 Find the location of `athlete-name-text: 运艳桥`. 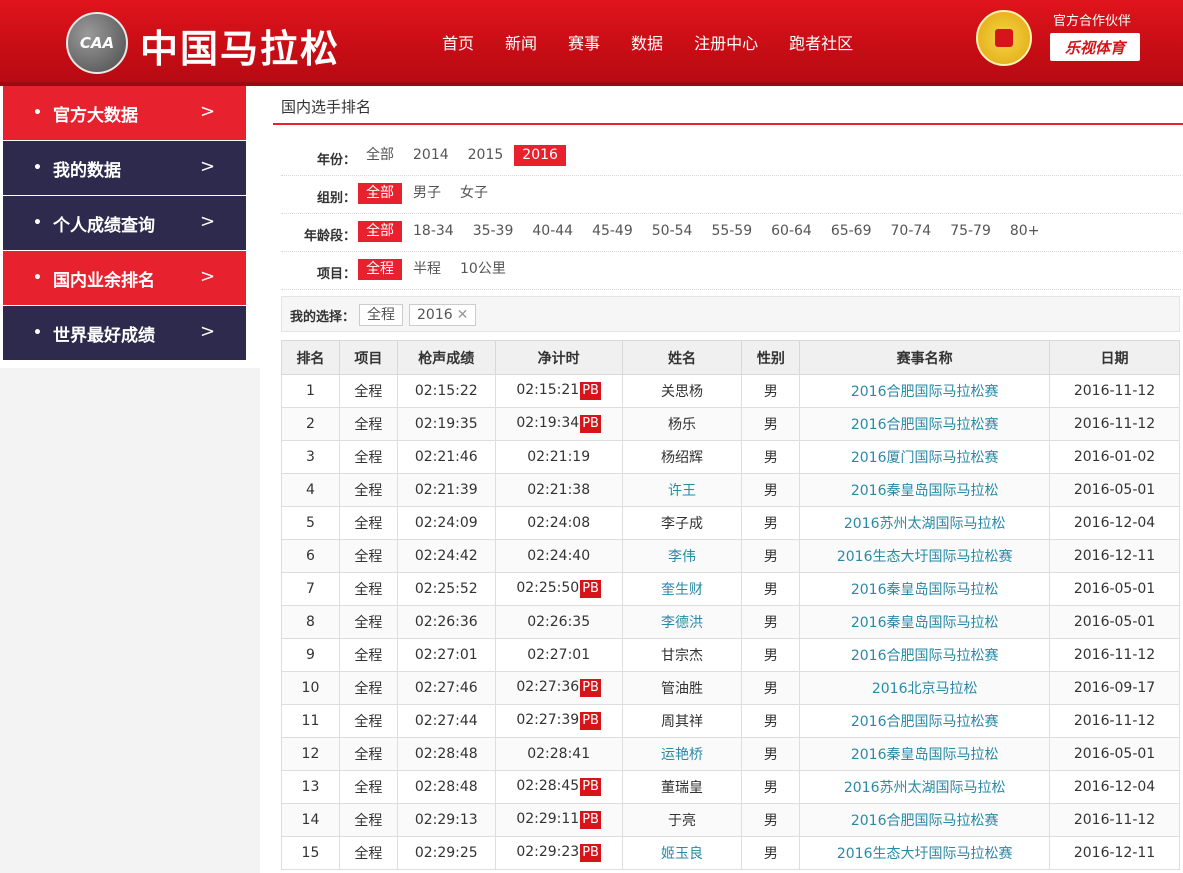

athlete-name-text: 运艳桥 is located at coordinates (682, 755).